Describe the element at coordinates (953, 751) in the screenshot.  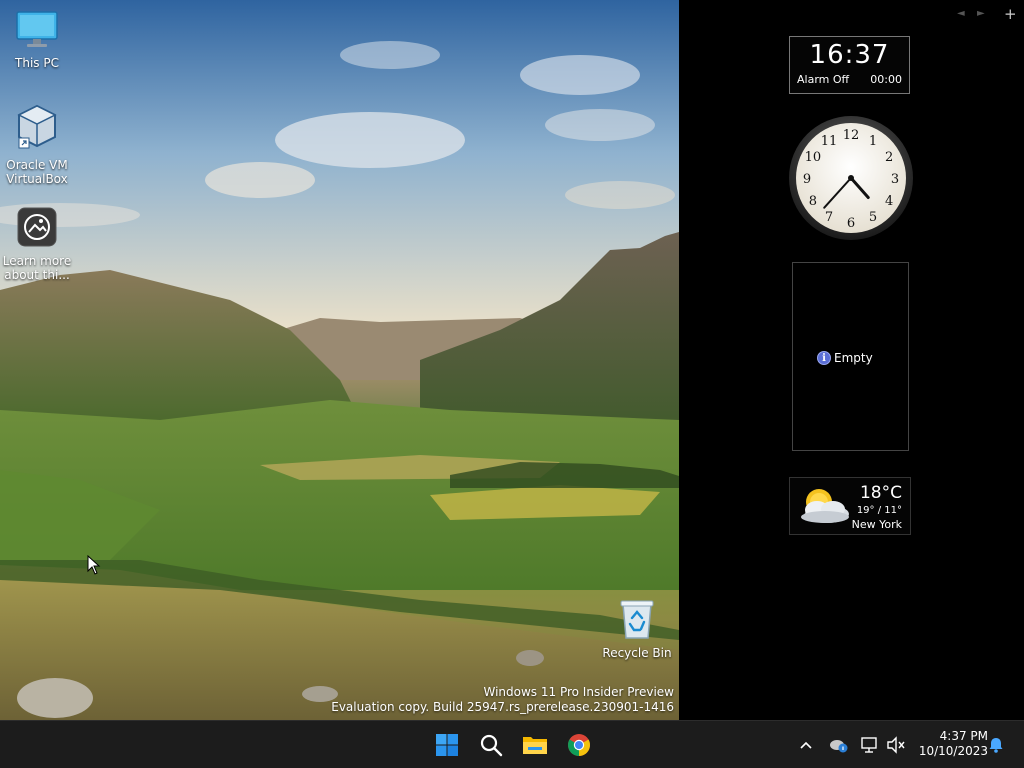
I see `taskbar-date: 10/10/2023` at that location.